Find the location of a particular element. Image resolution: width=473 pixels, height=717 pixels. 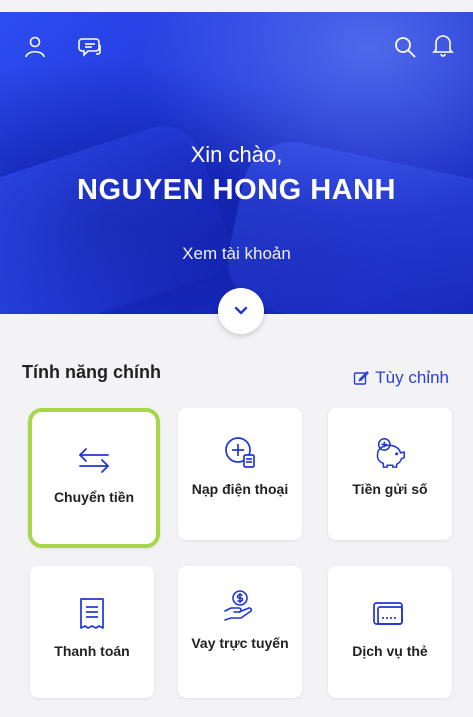

expand-account-button is located at coordinates (241, 311).